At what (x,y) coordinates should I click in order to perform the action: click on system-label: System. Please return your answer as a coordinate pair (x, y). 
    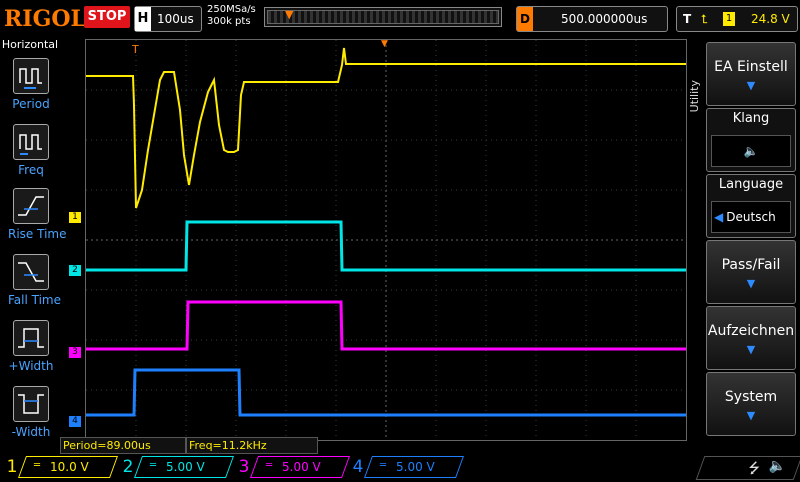
    Looking at the image, I should click on (751, 397).